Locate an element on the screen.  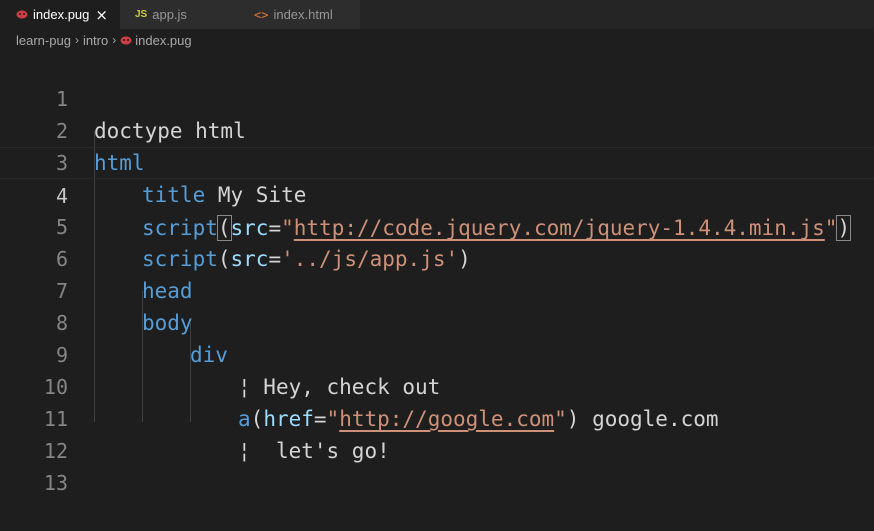
js-icon: JS is located at coordinates (141, 14).